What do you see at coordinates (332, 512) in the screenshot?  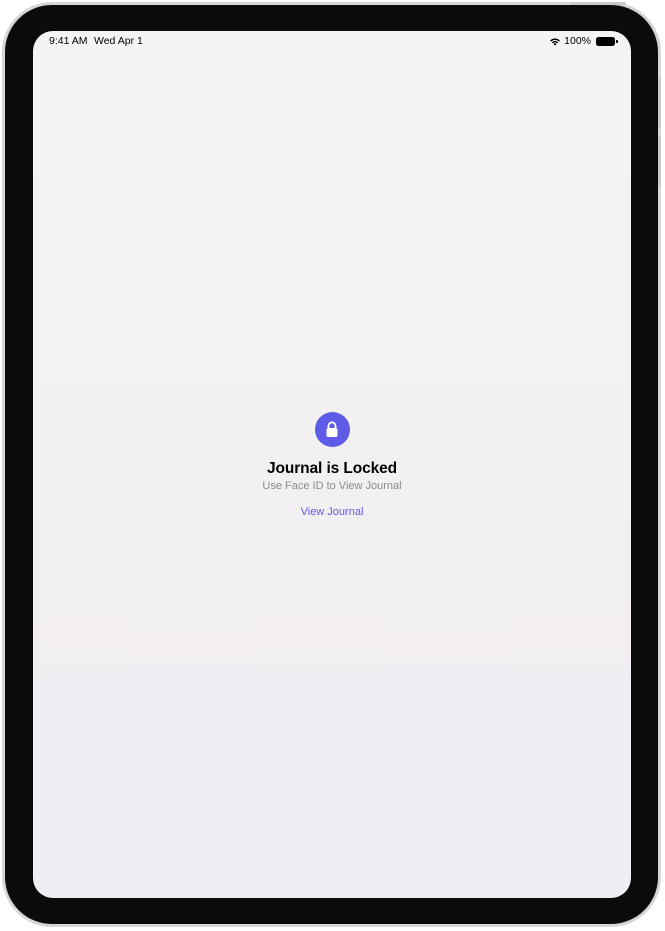 I see `view-journal-button: View Journal` at bounding box center [332, 512].